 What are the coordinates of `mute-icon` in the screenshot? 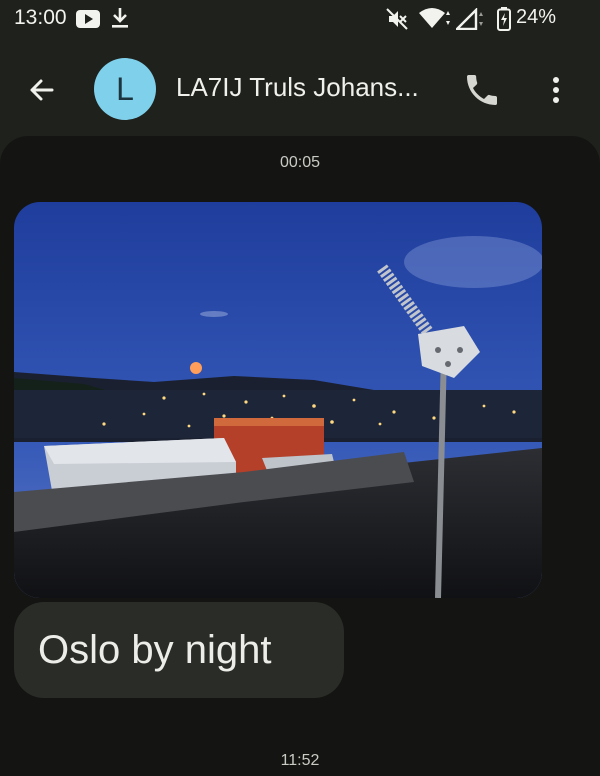 It's located at (397, 21).